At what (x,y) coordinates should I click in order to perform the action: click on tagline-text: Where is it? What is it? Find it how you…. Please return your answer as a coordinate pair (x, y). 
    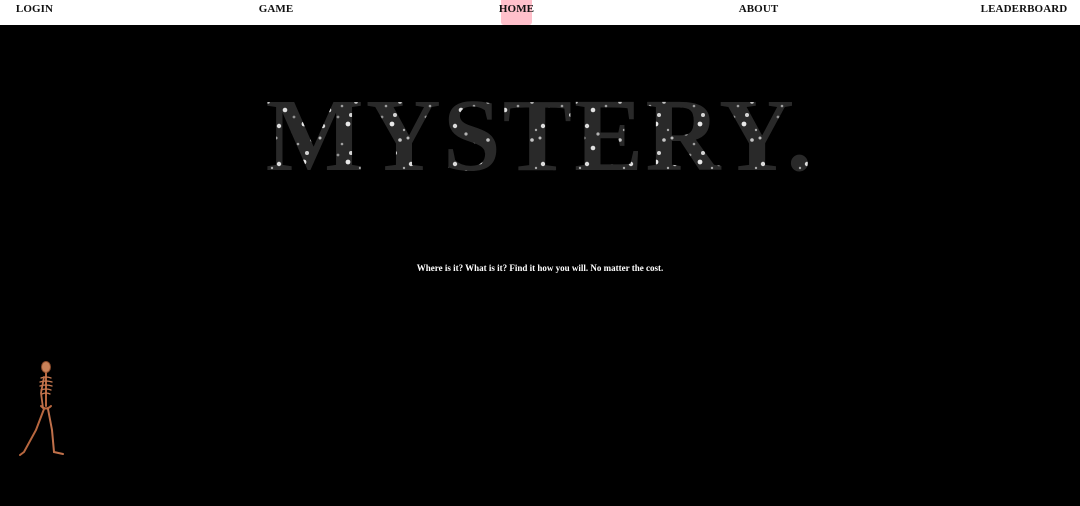
    Looking at the image, I should click on (540, 268).